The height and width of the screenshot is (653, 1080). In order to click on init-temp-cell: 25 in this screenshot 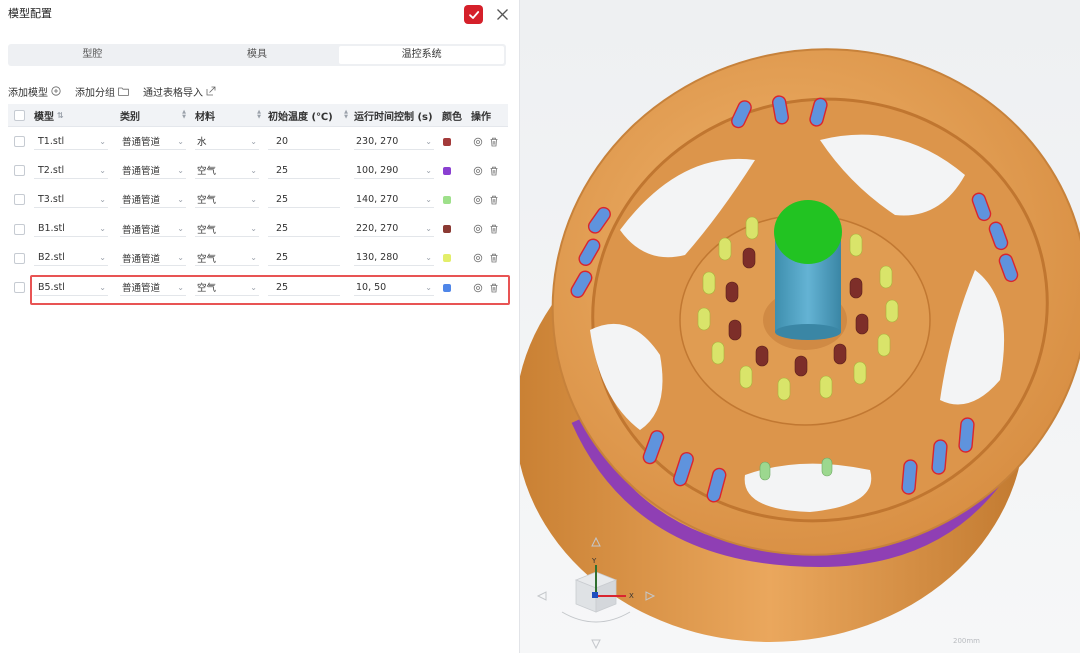, I will do `click(306, 170)`.